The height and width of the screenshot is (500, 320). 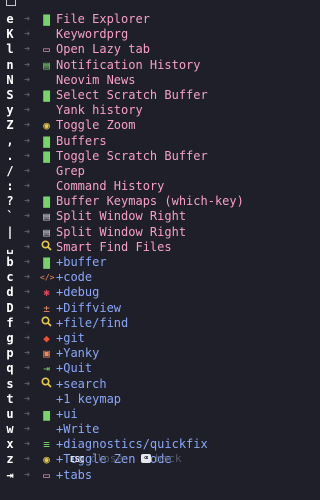 What do you see at coordinates (10, 79) in the screenshot?
I see `keymap-key: N` at bounding box center [10, 79].